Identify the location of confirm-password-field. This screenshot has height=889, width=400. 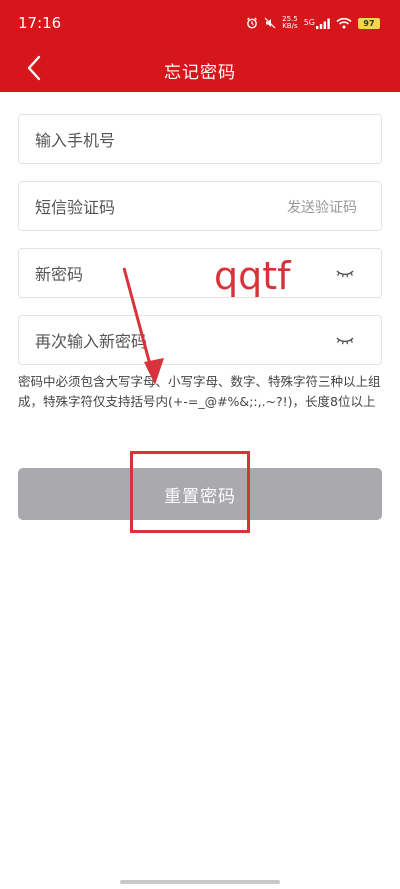
(200, 340).